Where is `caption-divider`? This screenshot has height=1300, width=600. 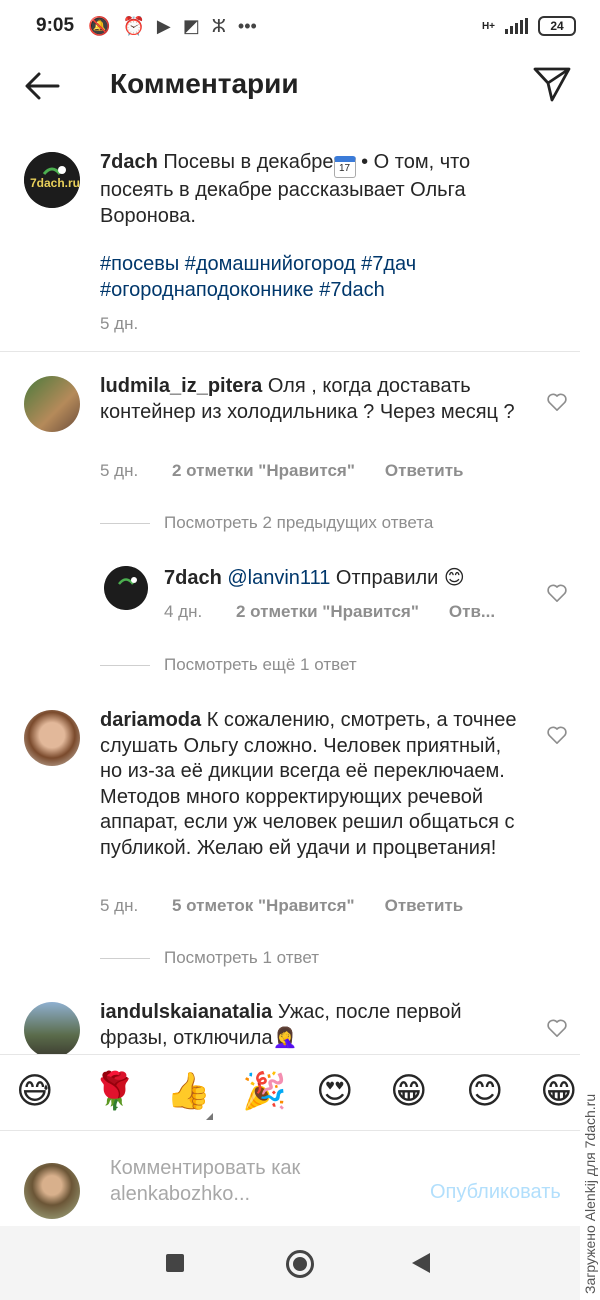 caption-divider is located at coordinates (290, 351).